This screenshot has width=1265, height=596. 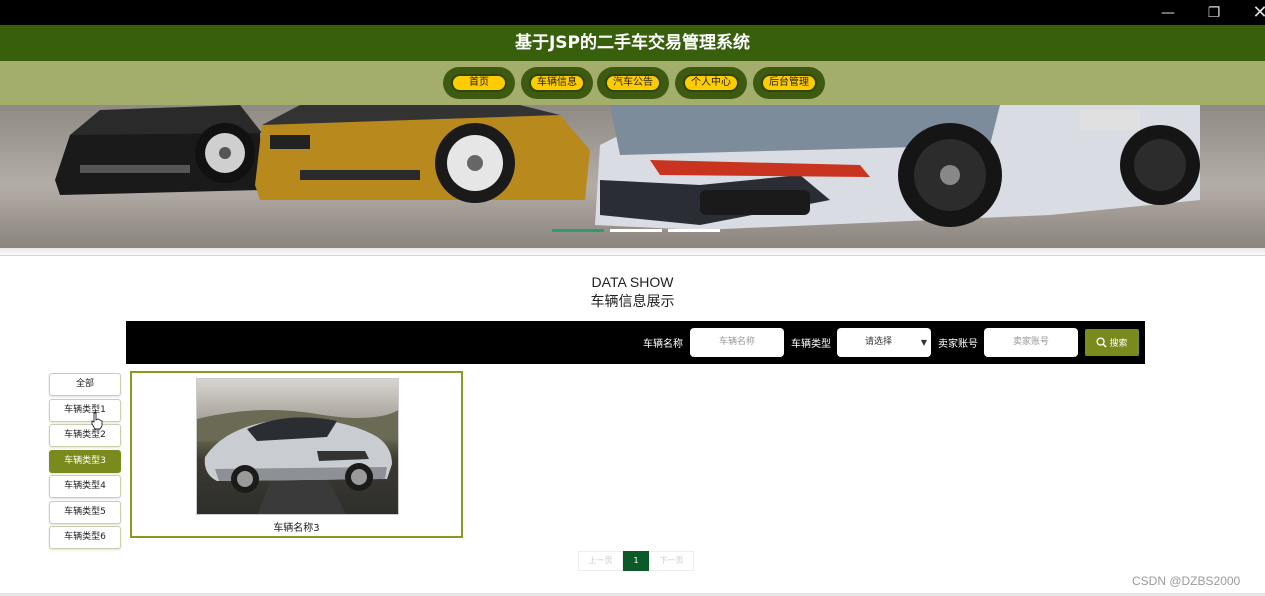 I want to click on nav-item-notices: 汽车公告, so click(x=633, y=83).